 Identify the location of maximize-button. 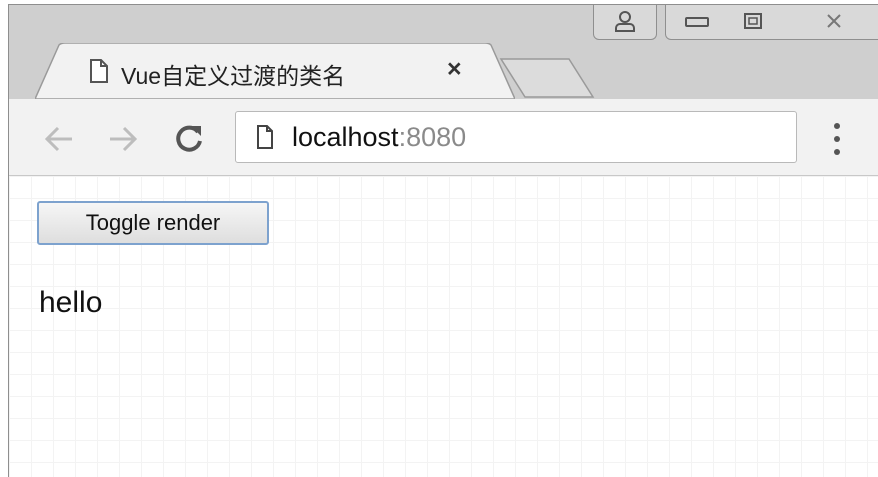
(753, 22).